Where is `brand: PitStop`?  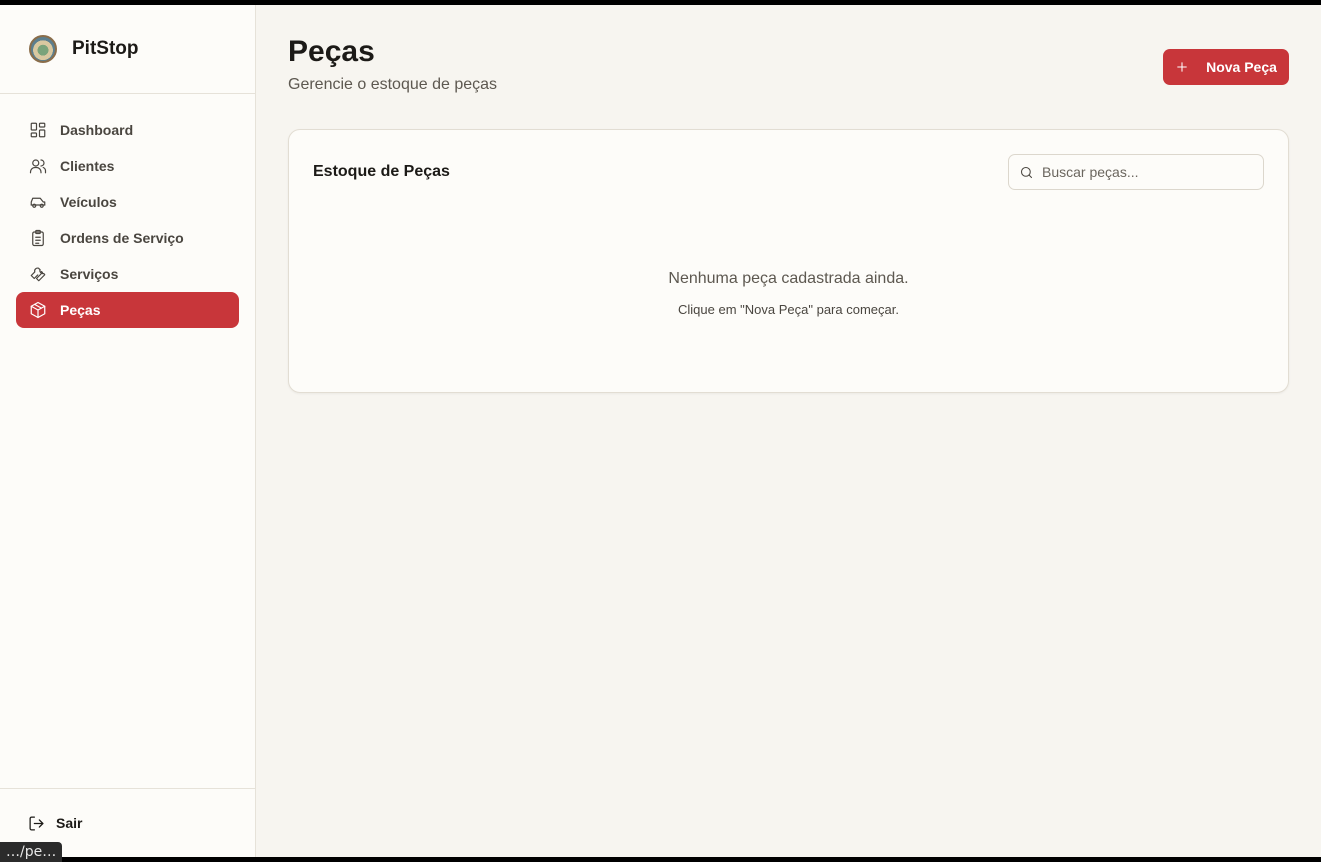 brand: PitStop is located at coordinates (127, 49).